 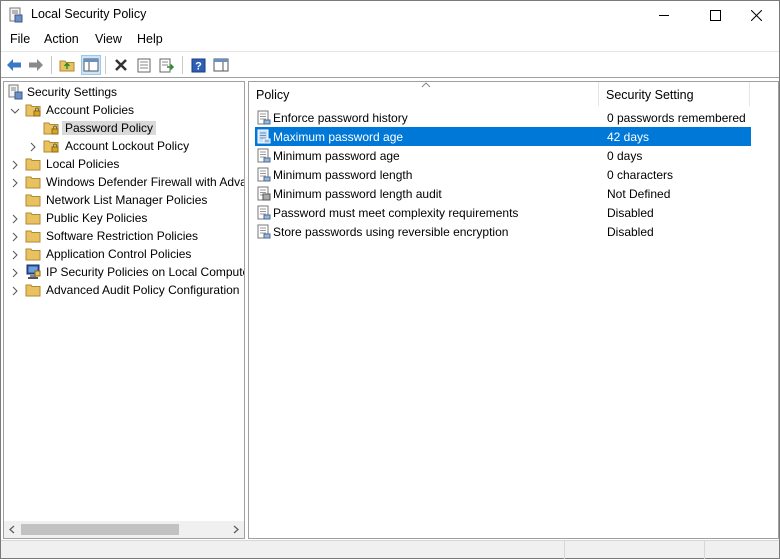 What do you see at coordinates (145, 182) in the screenshot?
I see `tree-label: Windows Defender Firewall with Adva` at bounding box center [145, 182].